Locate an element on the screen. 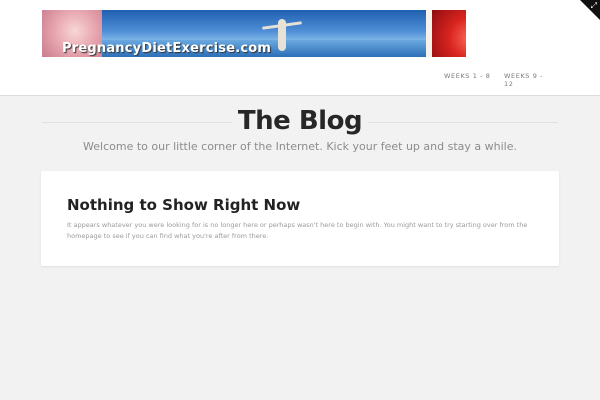  logo-text: PregnancyDietExercise.com is located at coordinates (167, 48).